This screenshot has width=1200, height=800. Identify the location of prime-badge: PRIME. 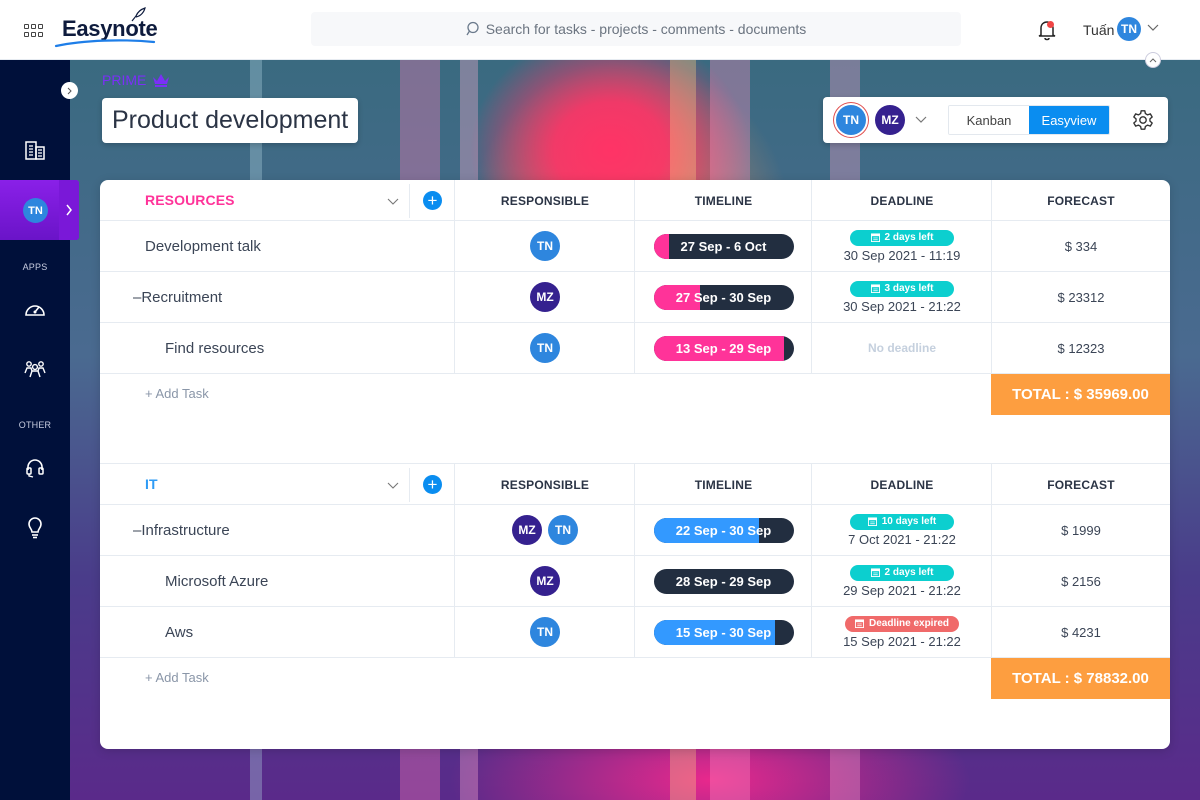
(136, 80).